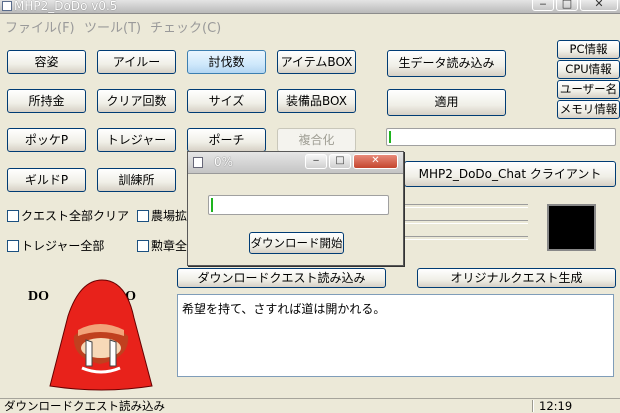  I want to click on message-text: 希望を持て、さすれば道は開かれる。, so click(284, 309).